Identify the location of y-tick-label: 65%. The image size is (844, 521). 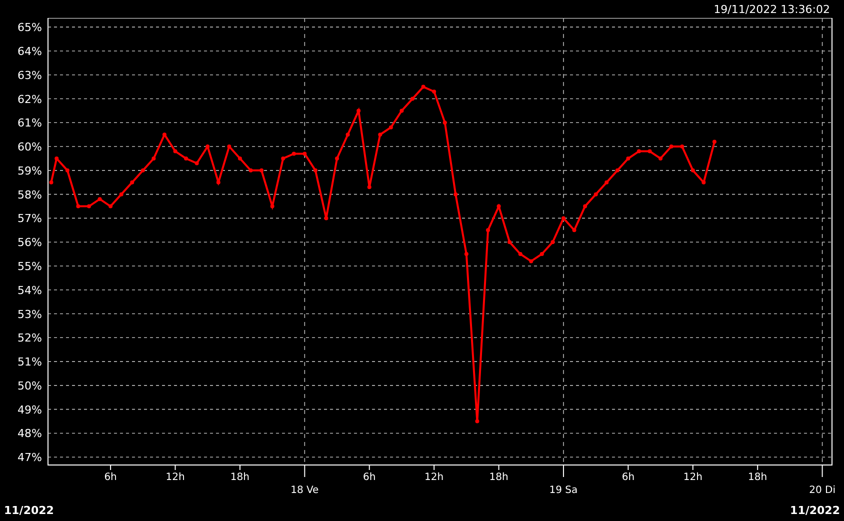
(30, 27).